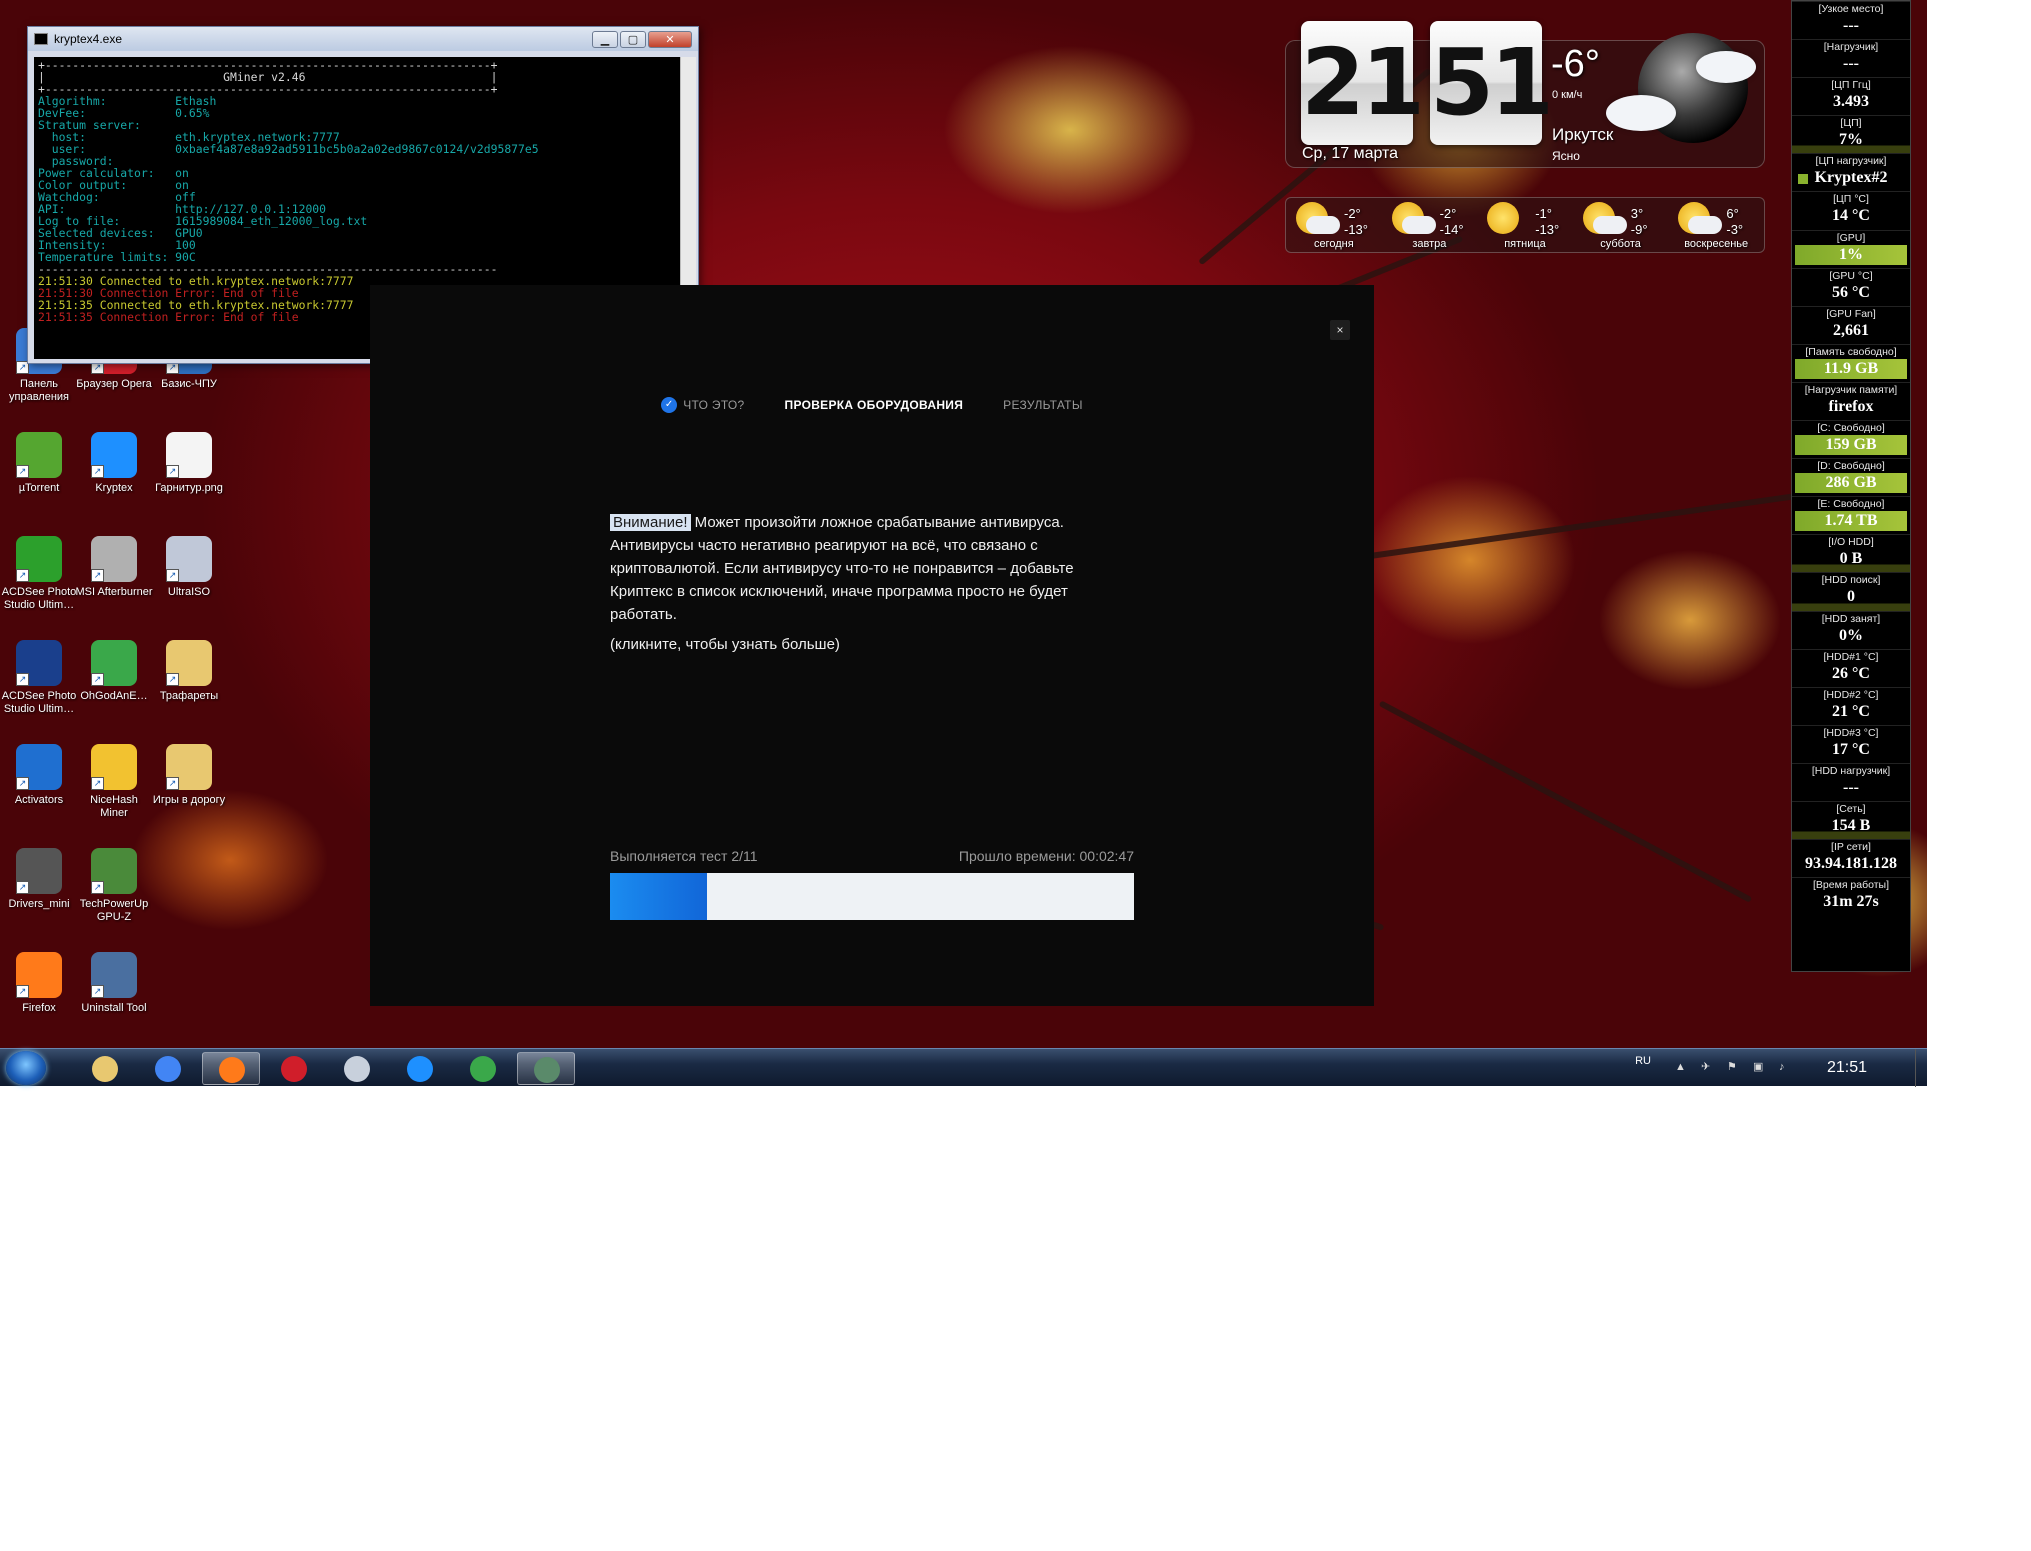 The width and height of the screenshot is (2031, 1551). Describe the element at coordinates (1363, 83) in the screenshot. I see `clock-hours: 21` at that location.